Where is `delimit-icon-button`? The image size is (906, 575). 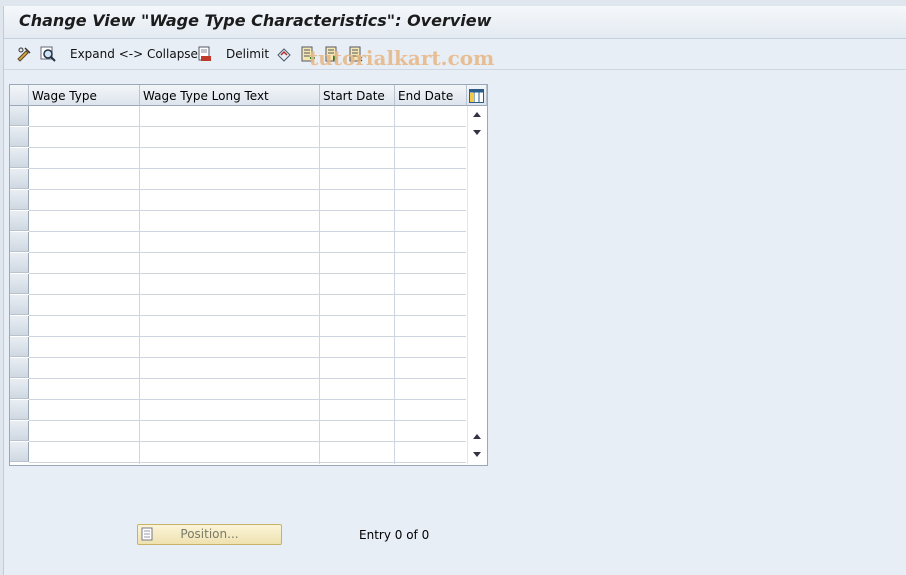
delimit-icon-button is located at coordinates (205, 54).